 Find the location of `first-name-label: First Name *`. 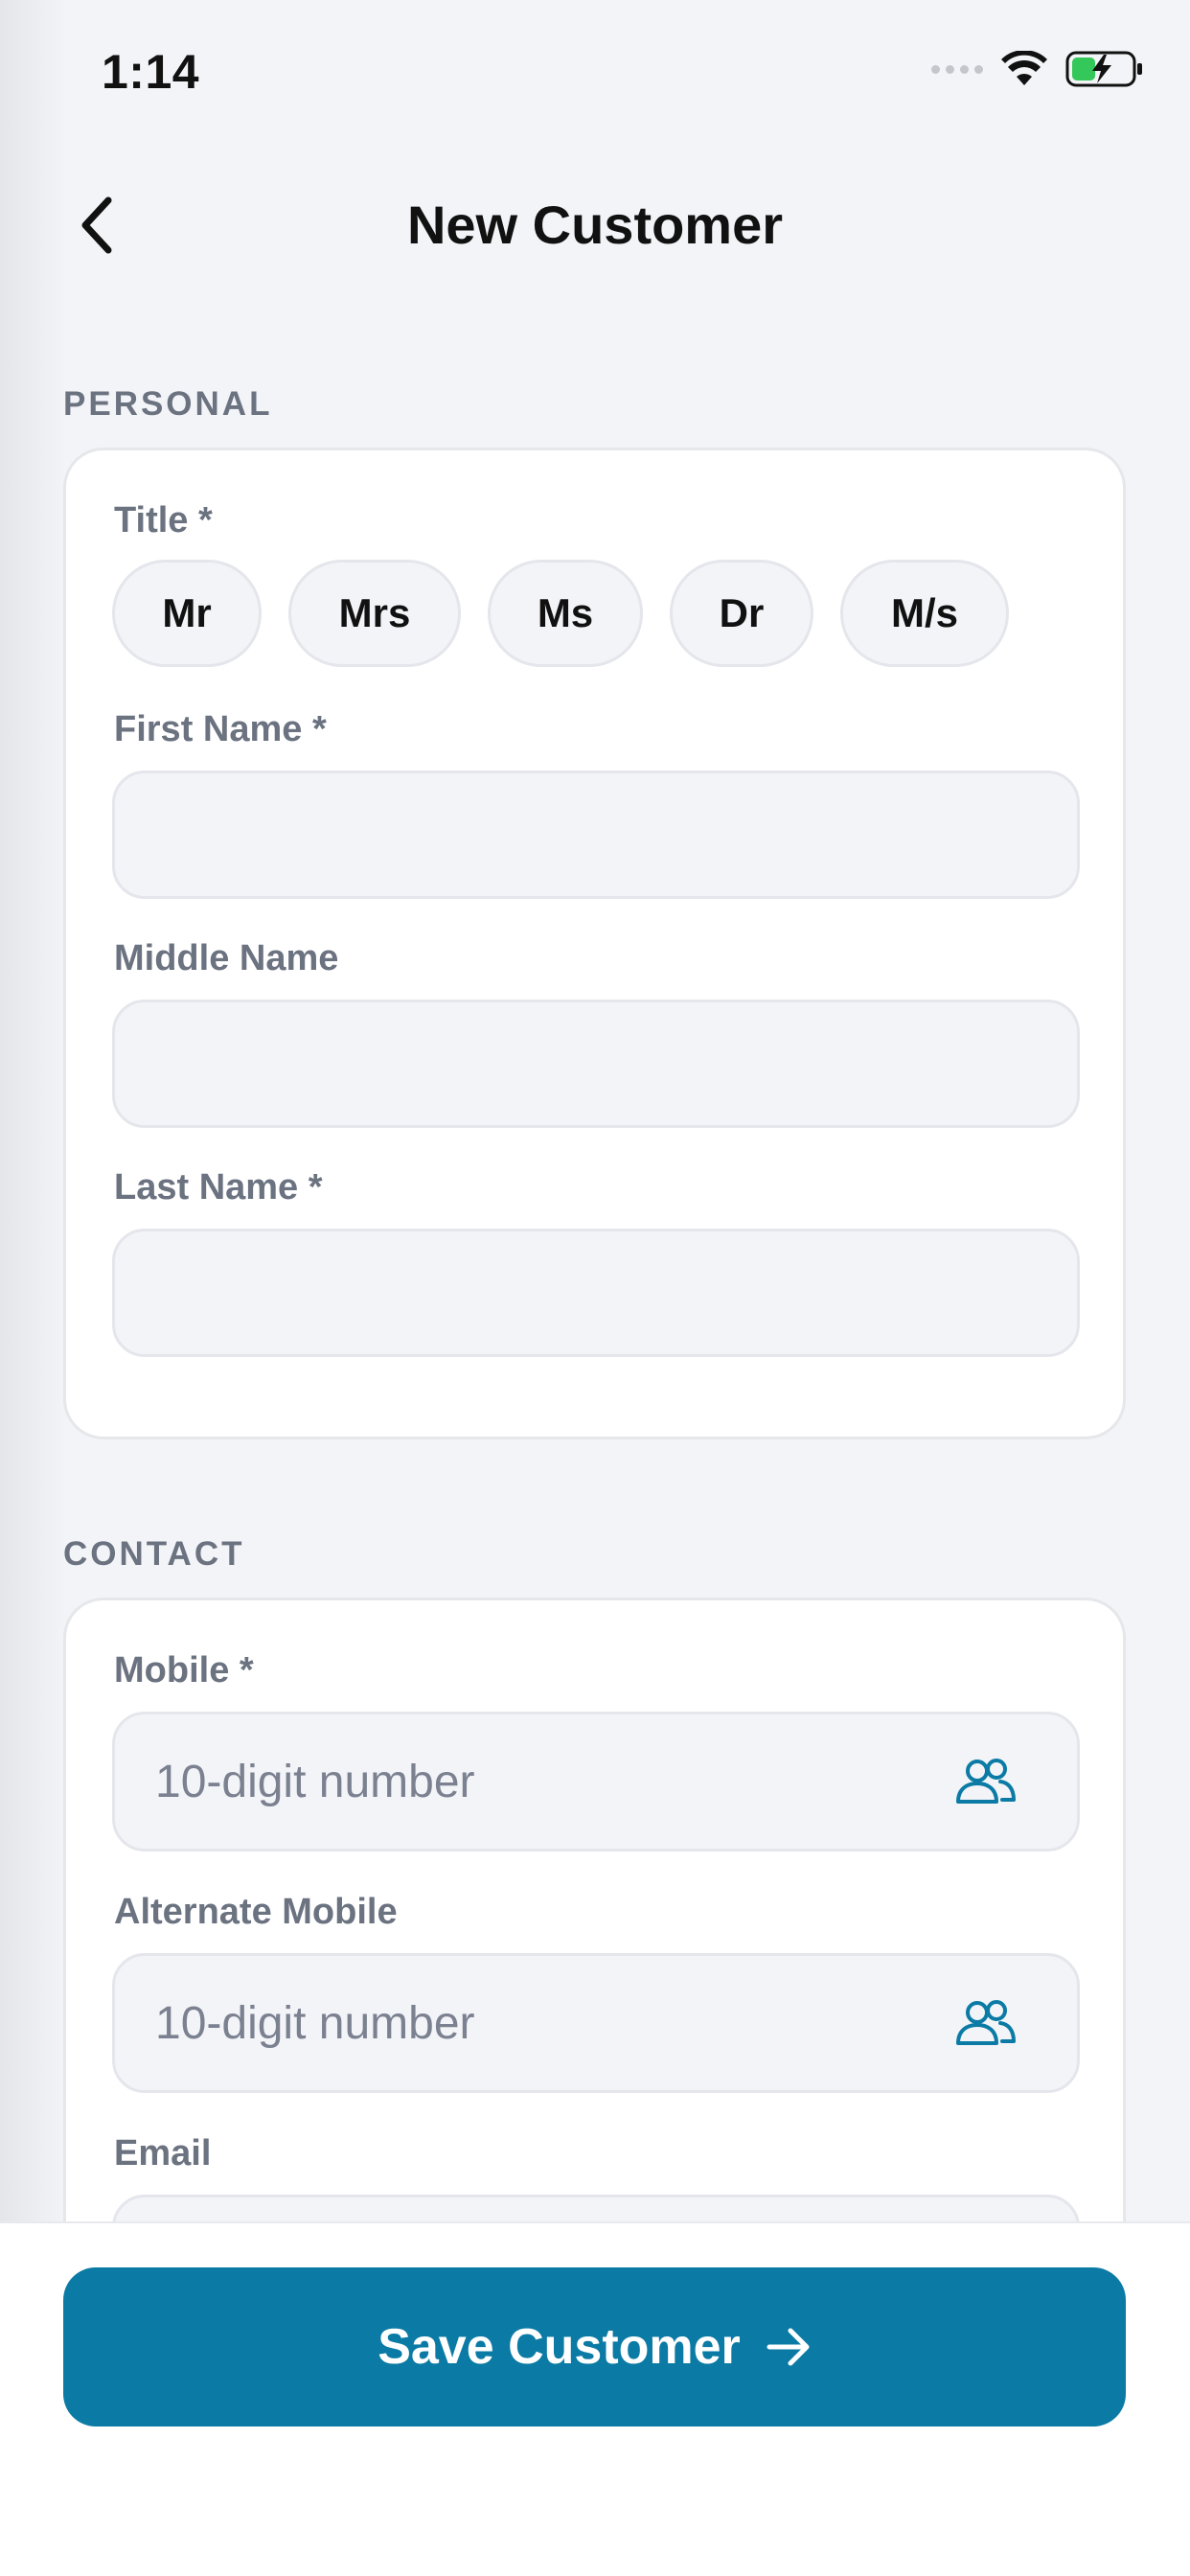

first-name-label: First Name * is located at coordinates (221, 729).